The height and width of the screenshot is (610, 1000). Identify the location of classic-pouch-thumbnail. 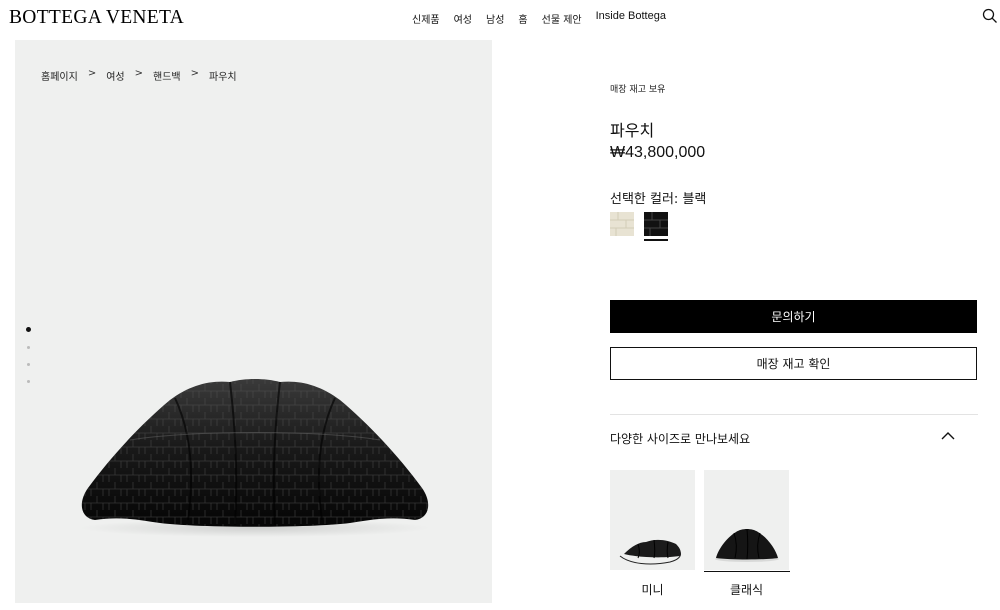
(747, 545).